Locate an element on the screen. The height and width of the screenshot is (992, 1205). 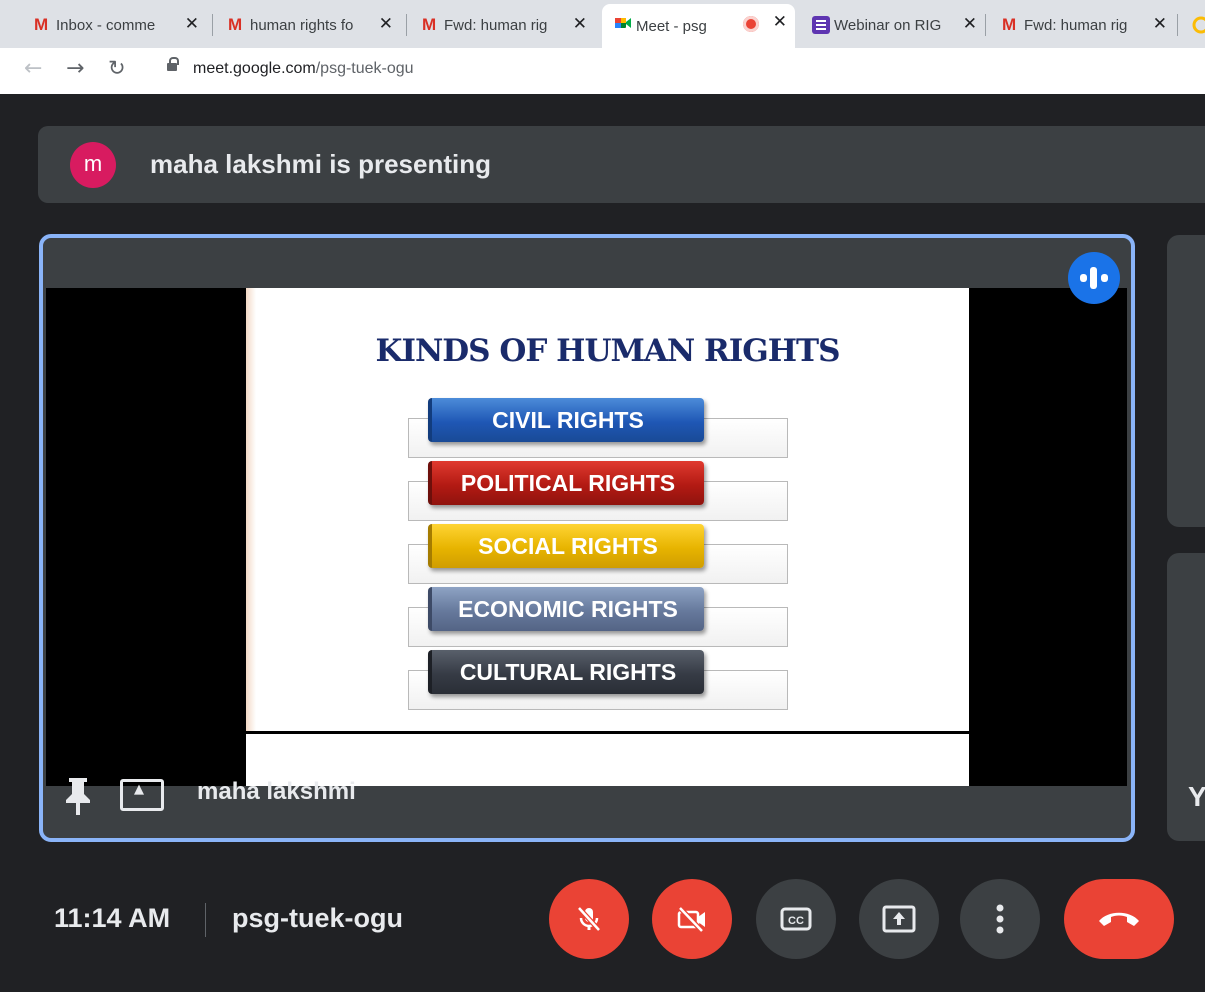
microphone-toggle-button is located at coordinates (589, 919).